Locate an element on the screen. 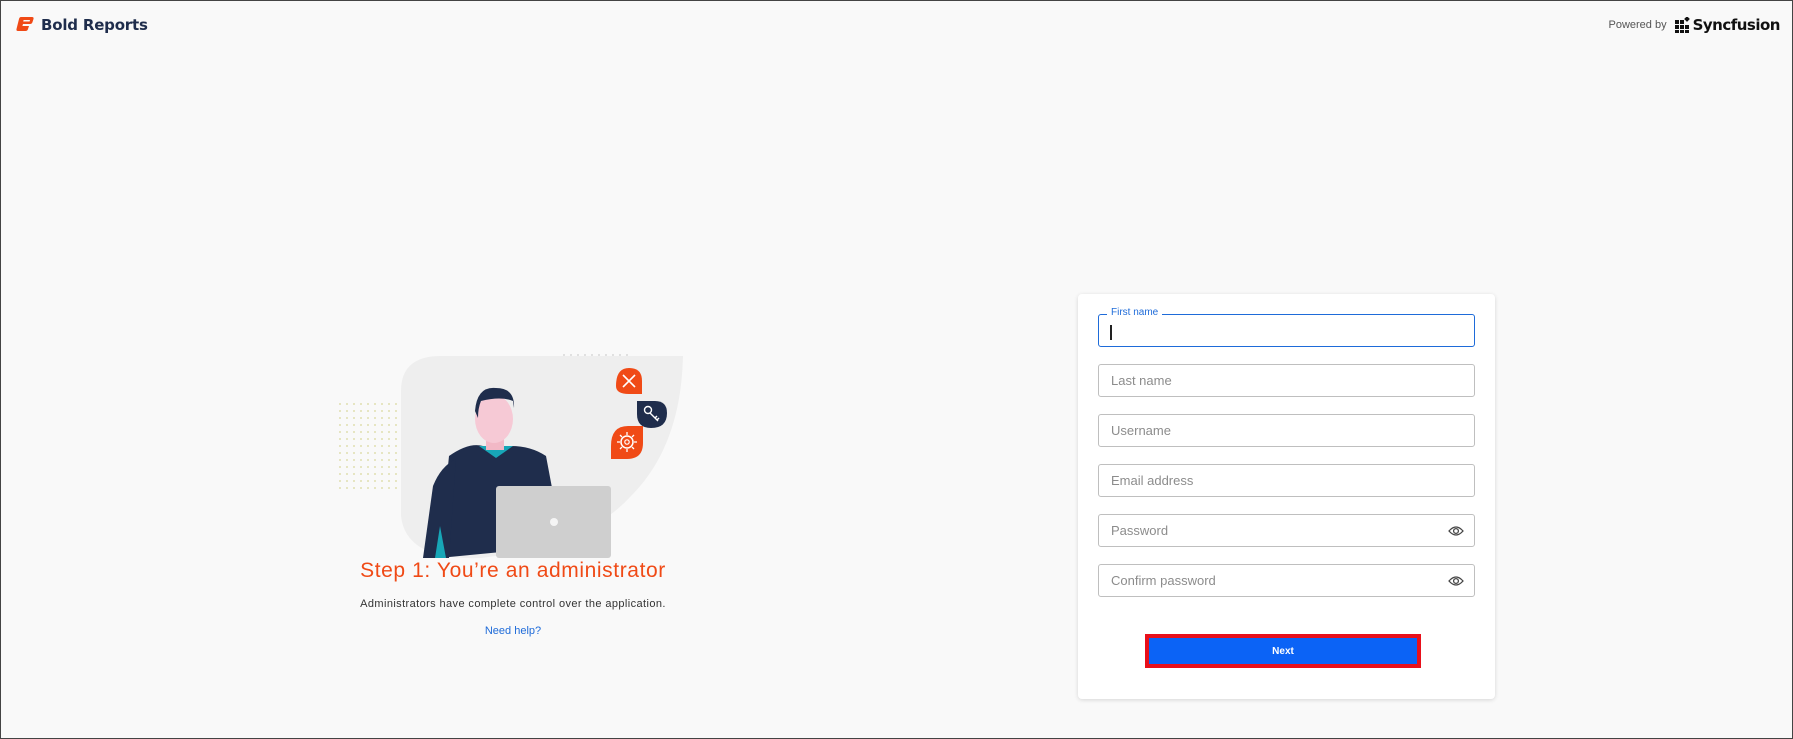  show-confirm-password-eye-icon is located at coordinates (1456, 581).